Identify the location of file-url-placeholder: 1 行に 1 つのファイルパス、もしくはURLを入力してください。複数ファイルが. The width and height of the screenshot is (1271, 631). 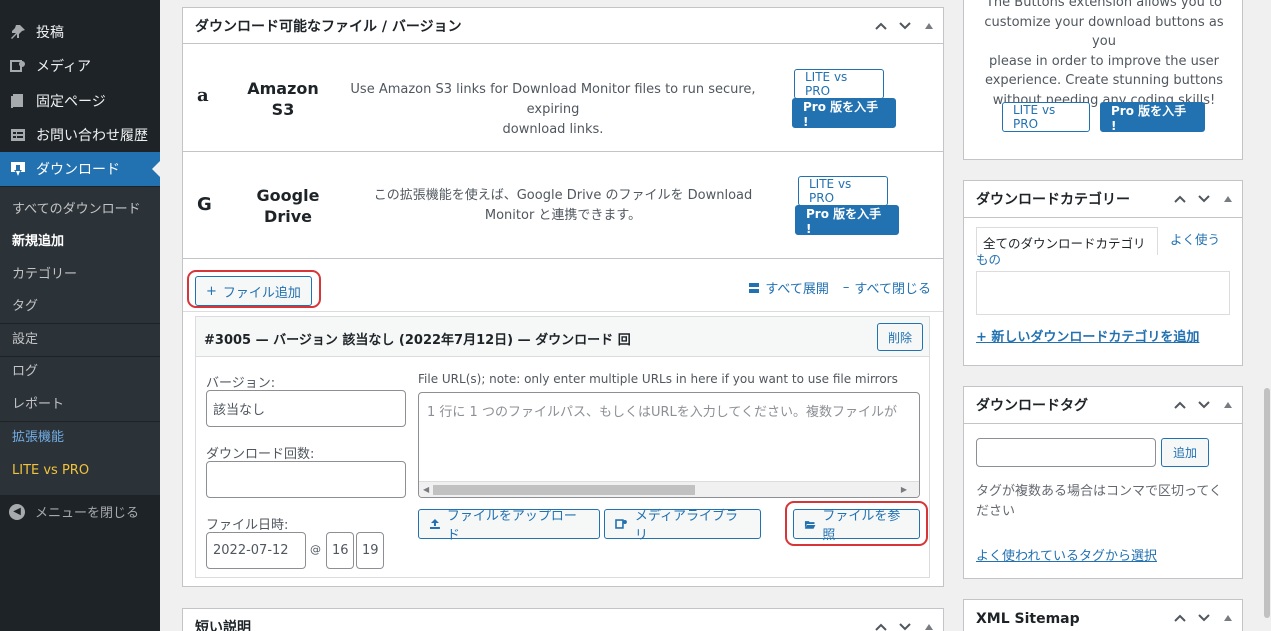
(662, 412).